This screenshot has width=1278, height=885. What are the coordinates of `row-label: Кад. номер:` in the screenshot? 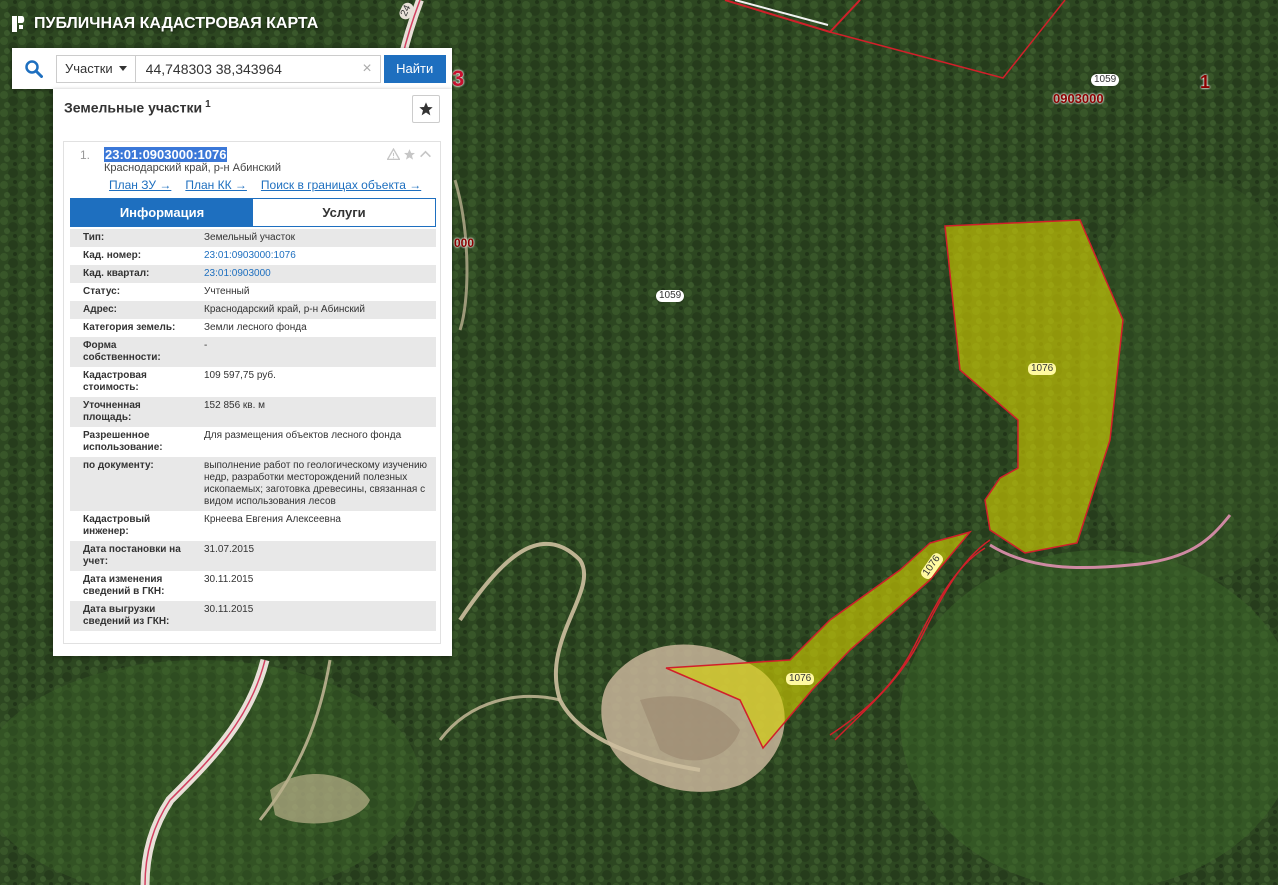 It's located at (130, 256).